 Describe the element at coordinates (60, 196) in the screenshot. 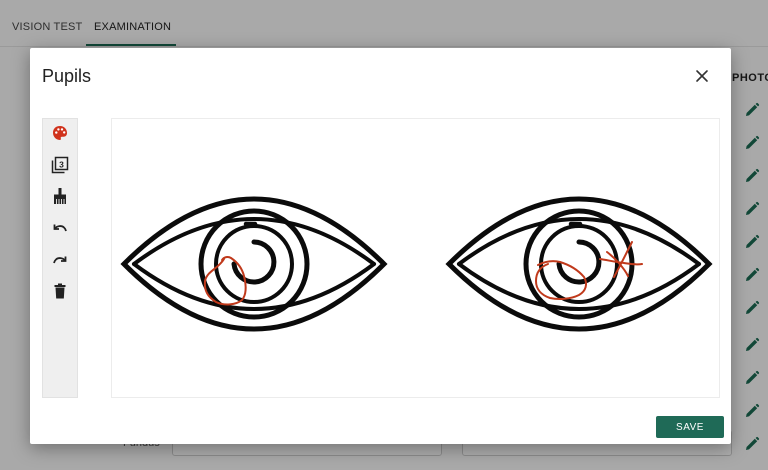

I see `brush-icon` at that location.